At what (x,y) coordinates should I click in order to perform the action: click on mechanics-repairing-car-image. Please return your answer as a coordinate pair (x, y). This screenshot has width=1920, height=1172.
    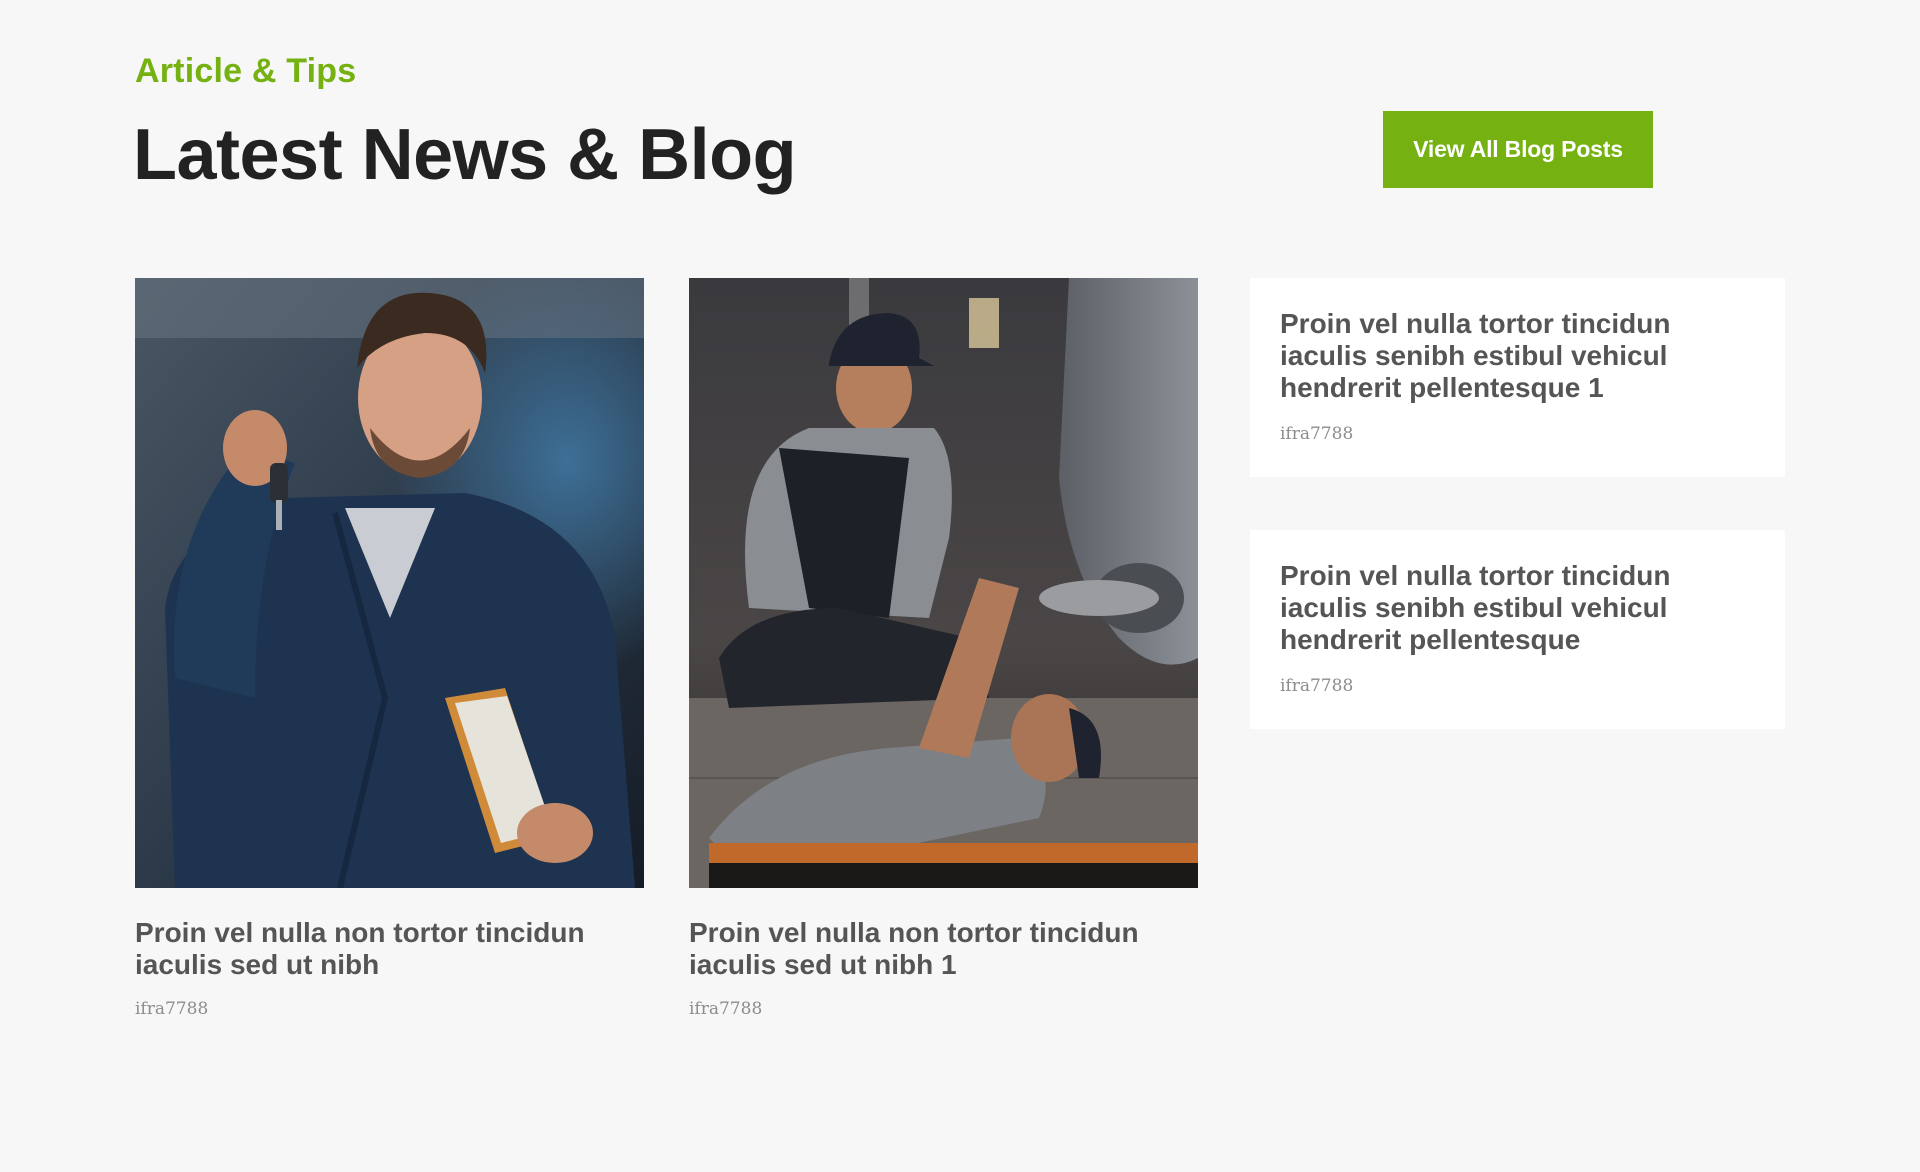
    Looking at the image, I should click on (943, 583).